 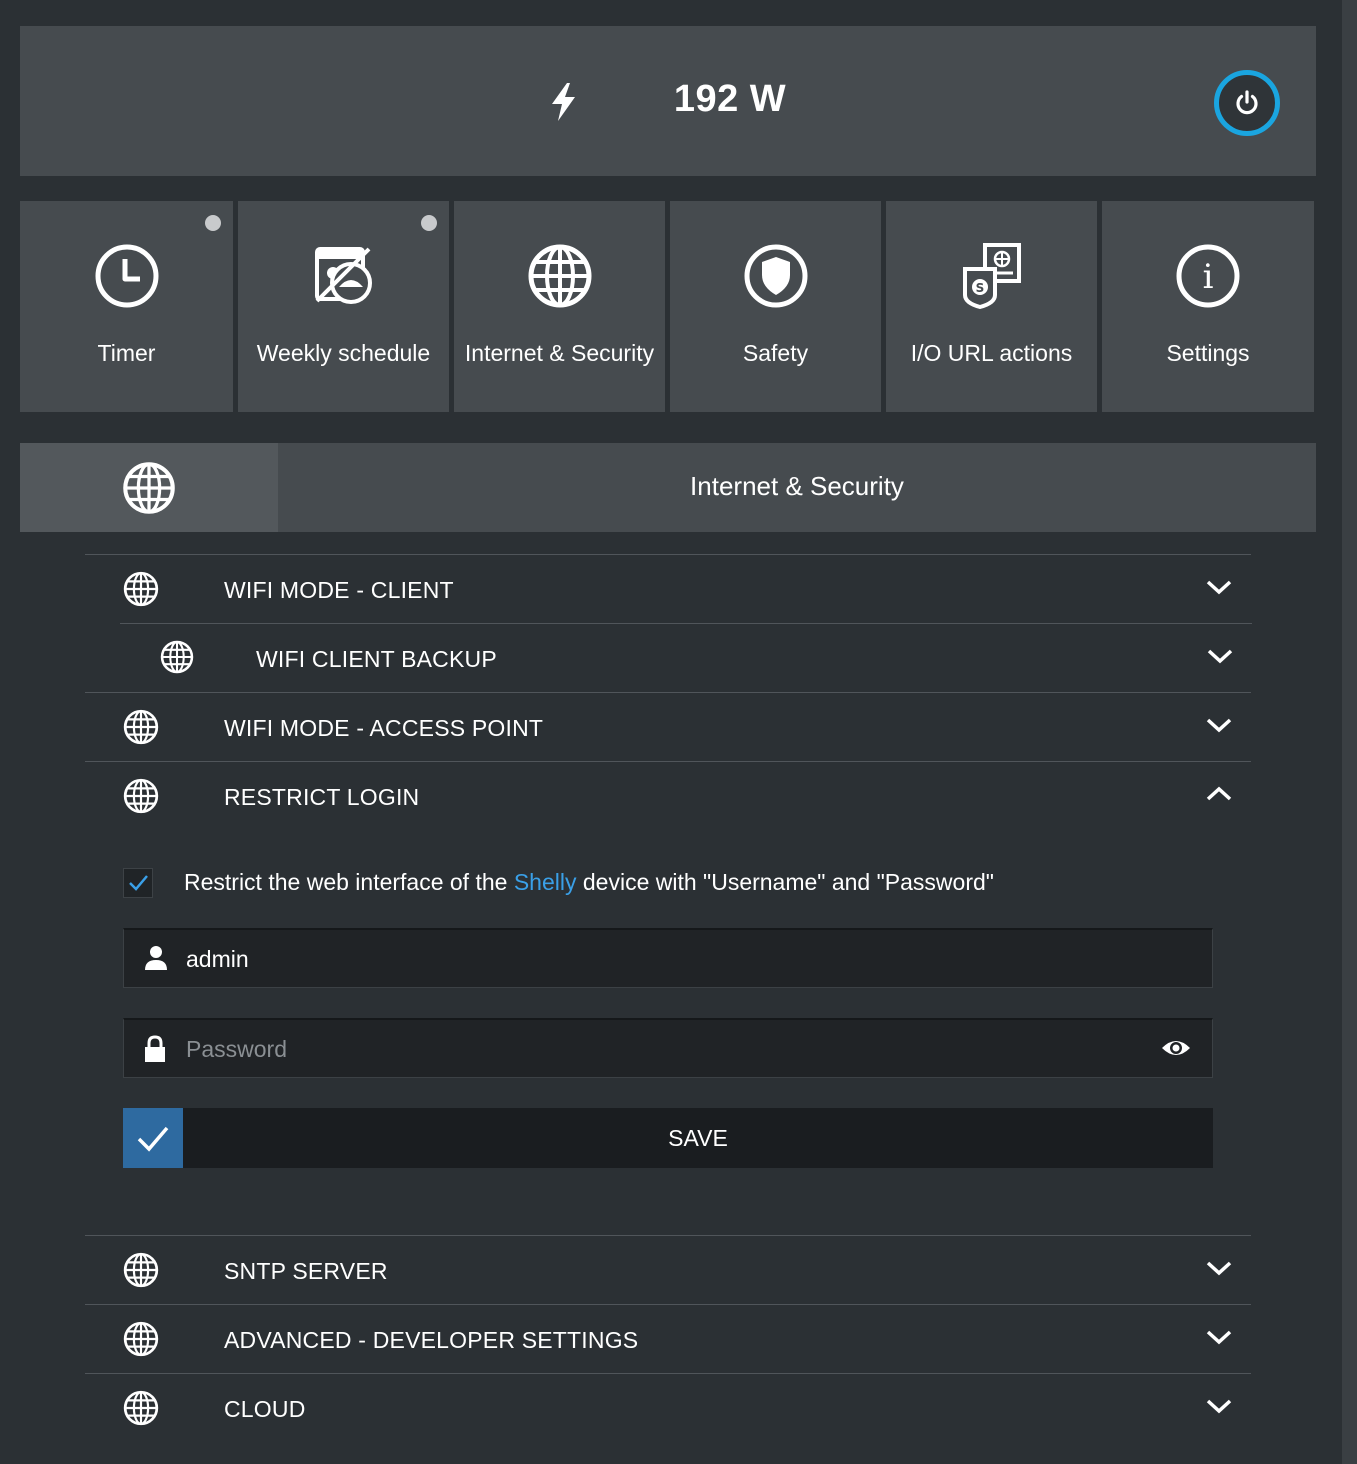 I want to click on tile-label: Settings, so click(x=1208, y=353).